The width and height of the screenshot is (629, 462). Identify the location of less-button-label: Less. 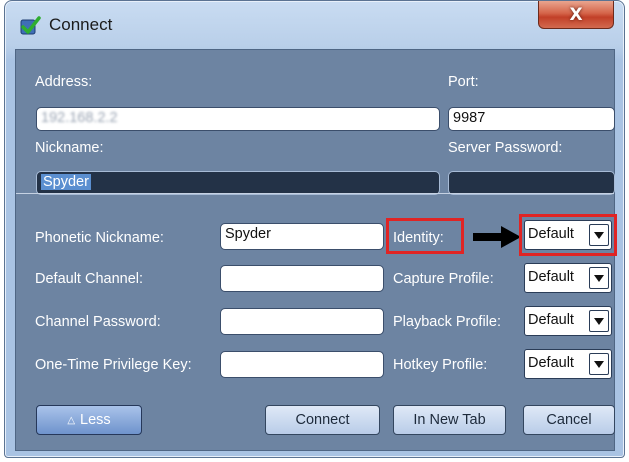
(95, 420).